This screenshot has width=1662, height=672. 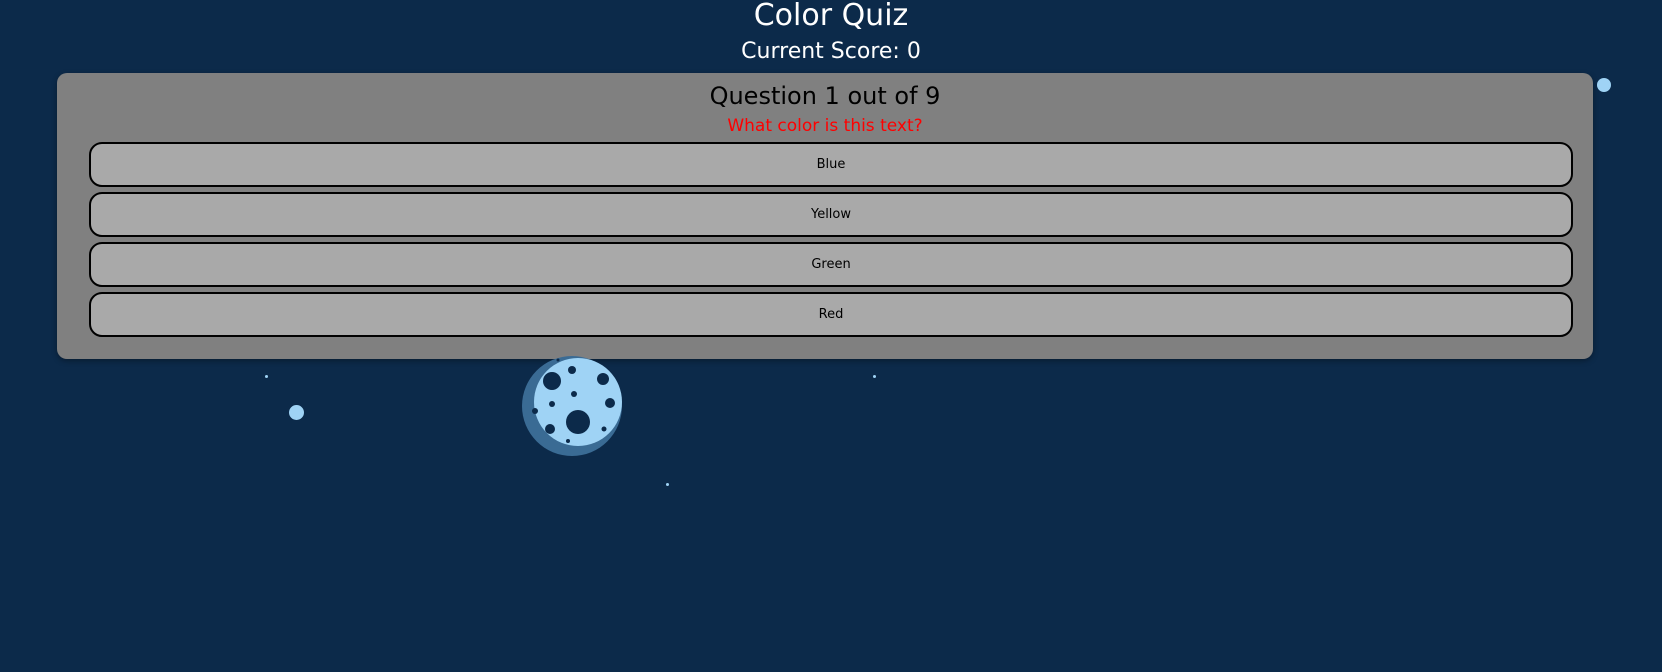 I want to click on question-counter: Question 1 out of 9, so click(x=825, y=96).